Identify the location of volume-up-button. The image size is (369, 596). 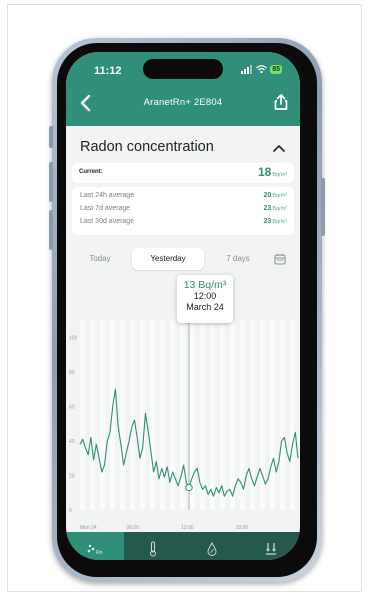
(51, 182).